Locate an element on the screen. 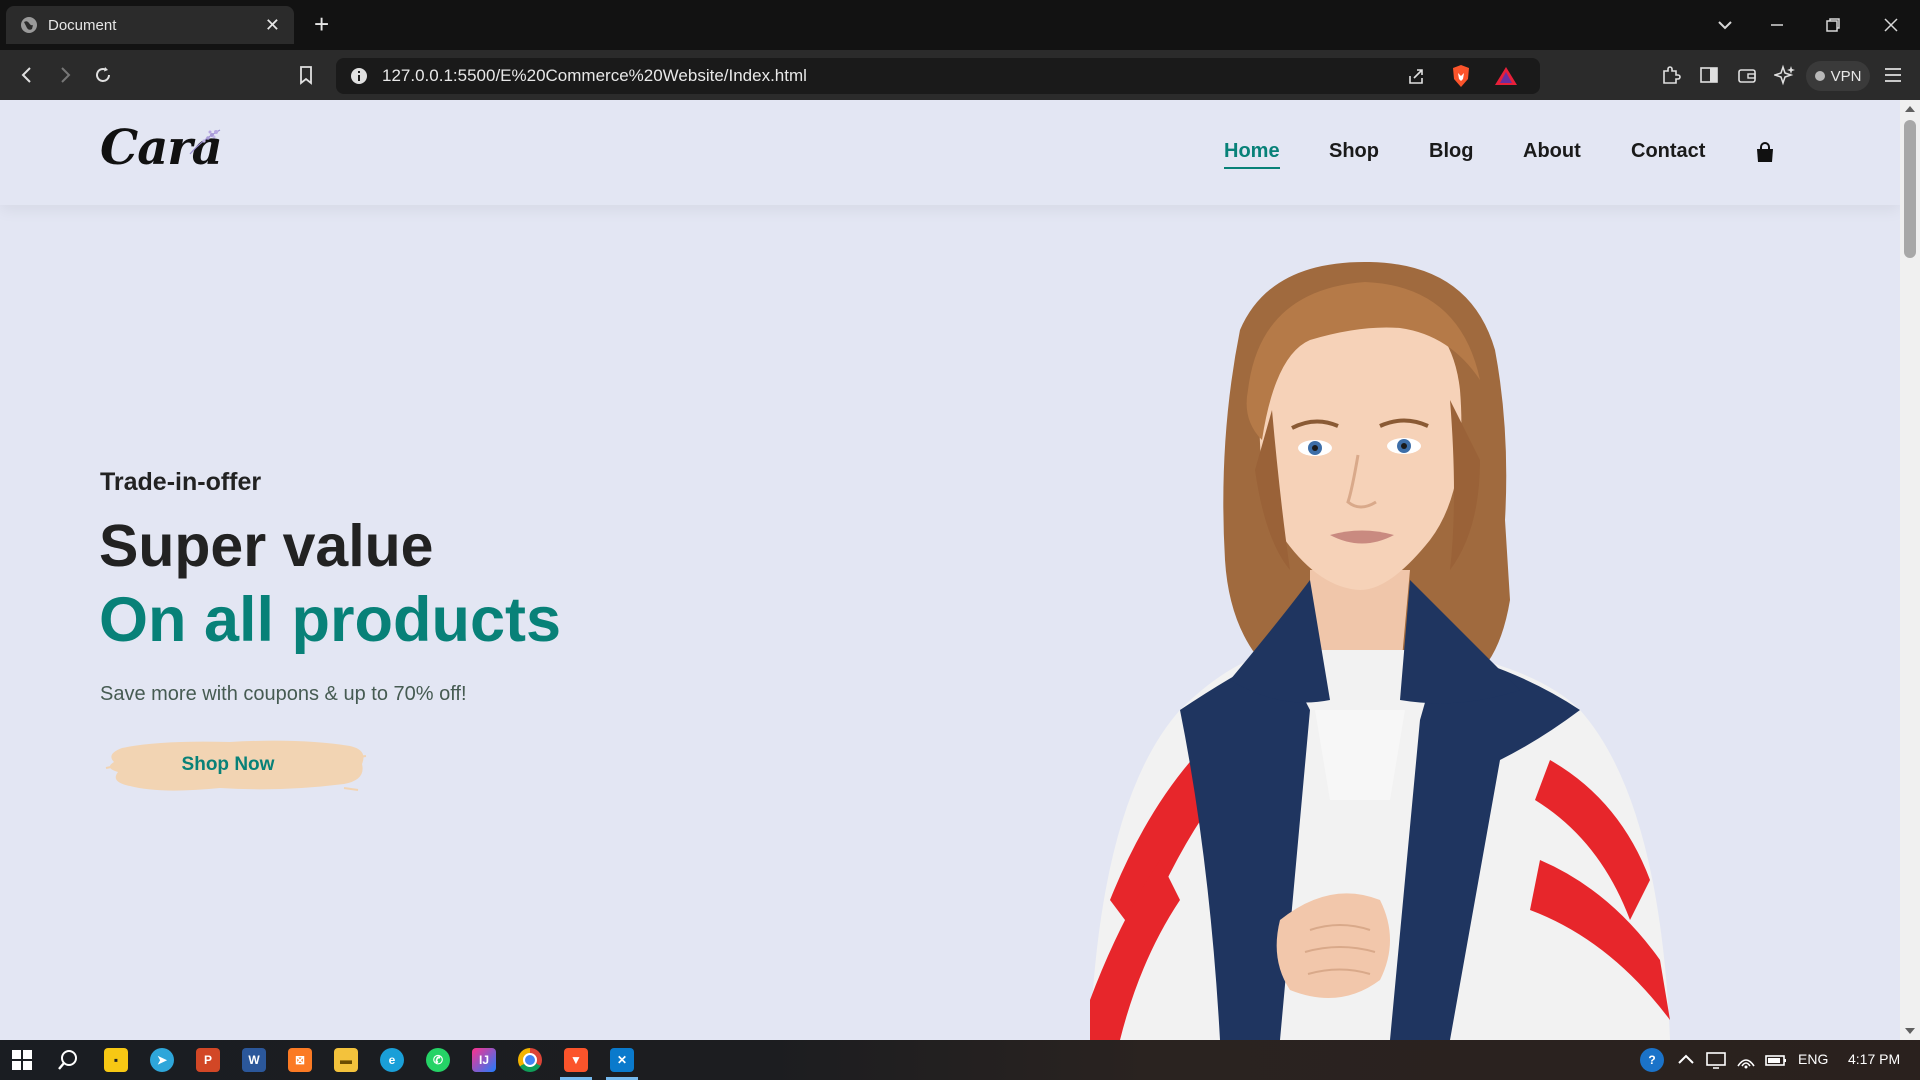  forward-button is located at coordinates (65, 75).